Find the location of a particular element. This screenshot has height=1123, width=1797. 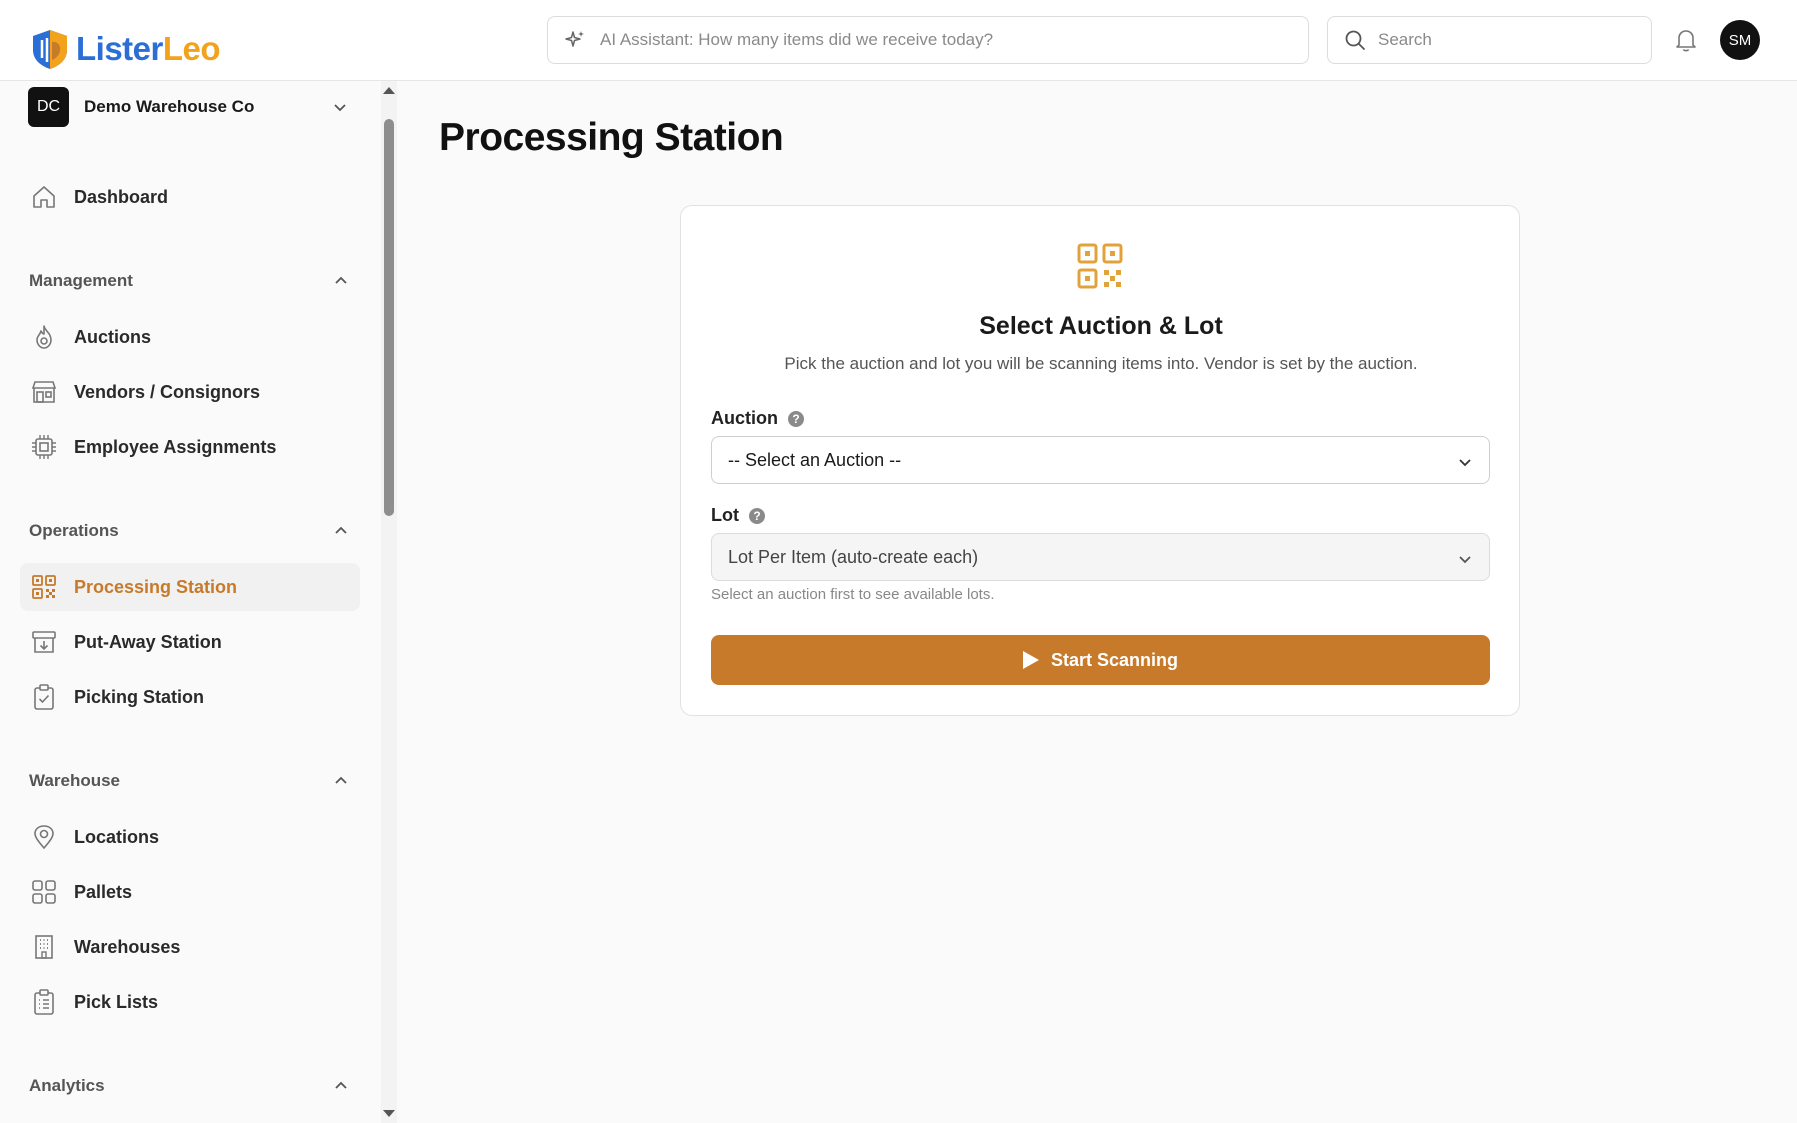

sidebar-item-put-away-station: Put-Away Station is located at coordinates (190, 642).